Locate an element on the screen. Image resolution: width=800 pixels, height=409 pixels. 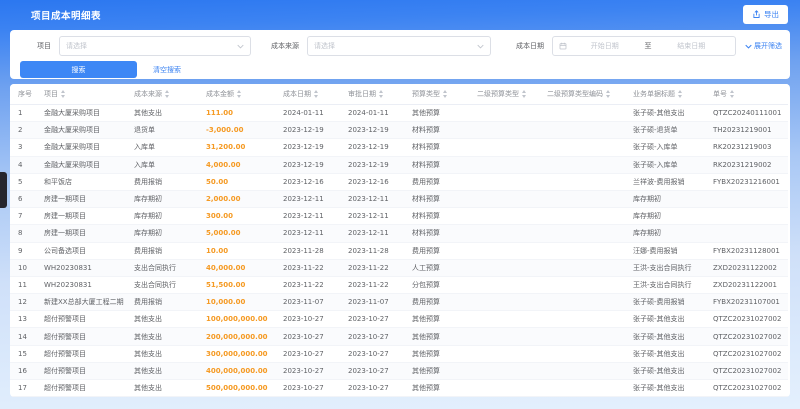
column-header-label: 序号 is located at coordinates (25, 94).